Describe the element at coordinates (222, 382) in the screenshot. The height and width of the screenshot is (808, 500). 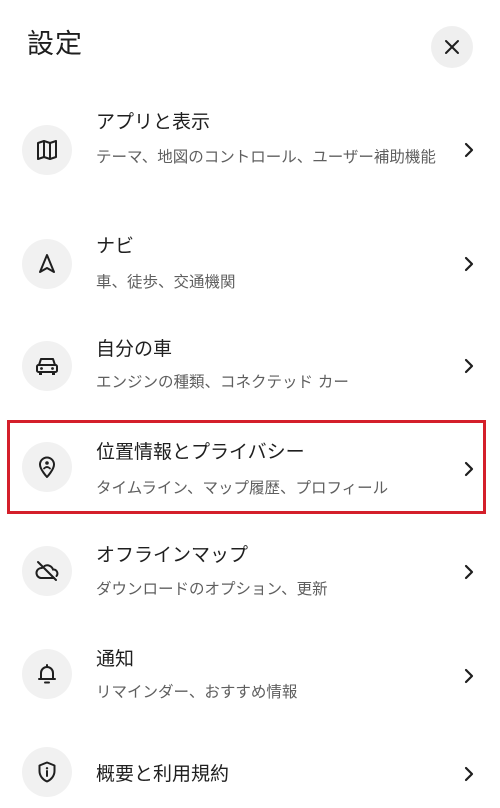
I see `settings-item-subtitle: エンジンの種類、コネクテッド カー` at that location.